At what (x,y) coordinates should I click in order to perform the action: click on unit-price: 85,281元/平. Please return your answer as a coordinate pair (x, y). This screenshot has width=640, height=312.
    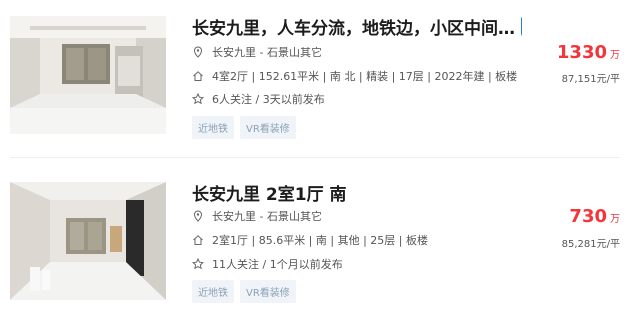
    Looking at the image, I should click on (590, 244).